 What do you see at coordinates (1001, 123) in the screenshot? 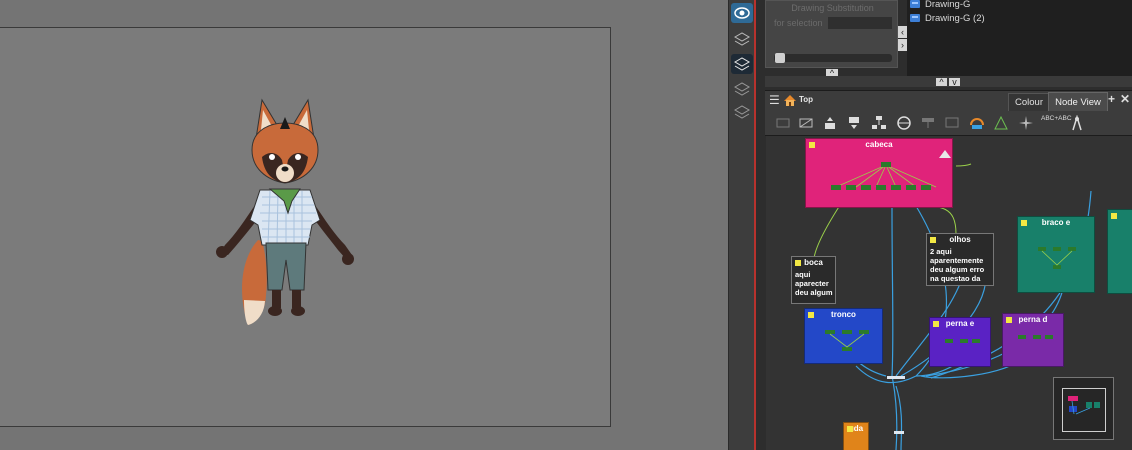
I see `cutter-node-icon` at bounding box center [1001, 123].